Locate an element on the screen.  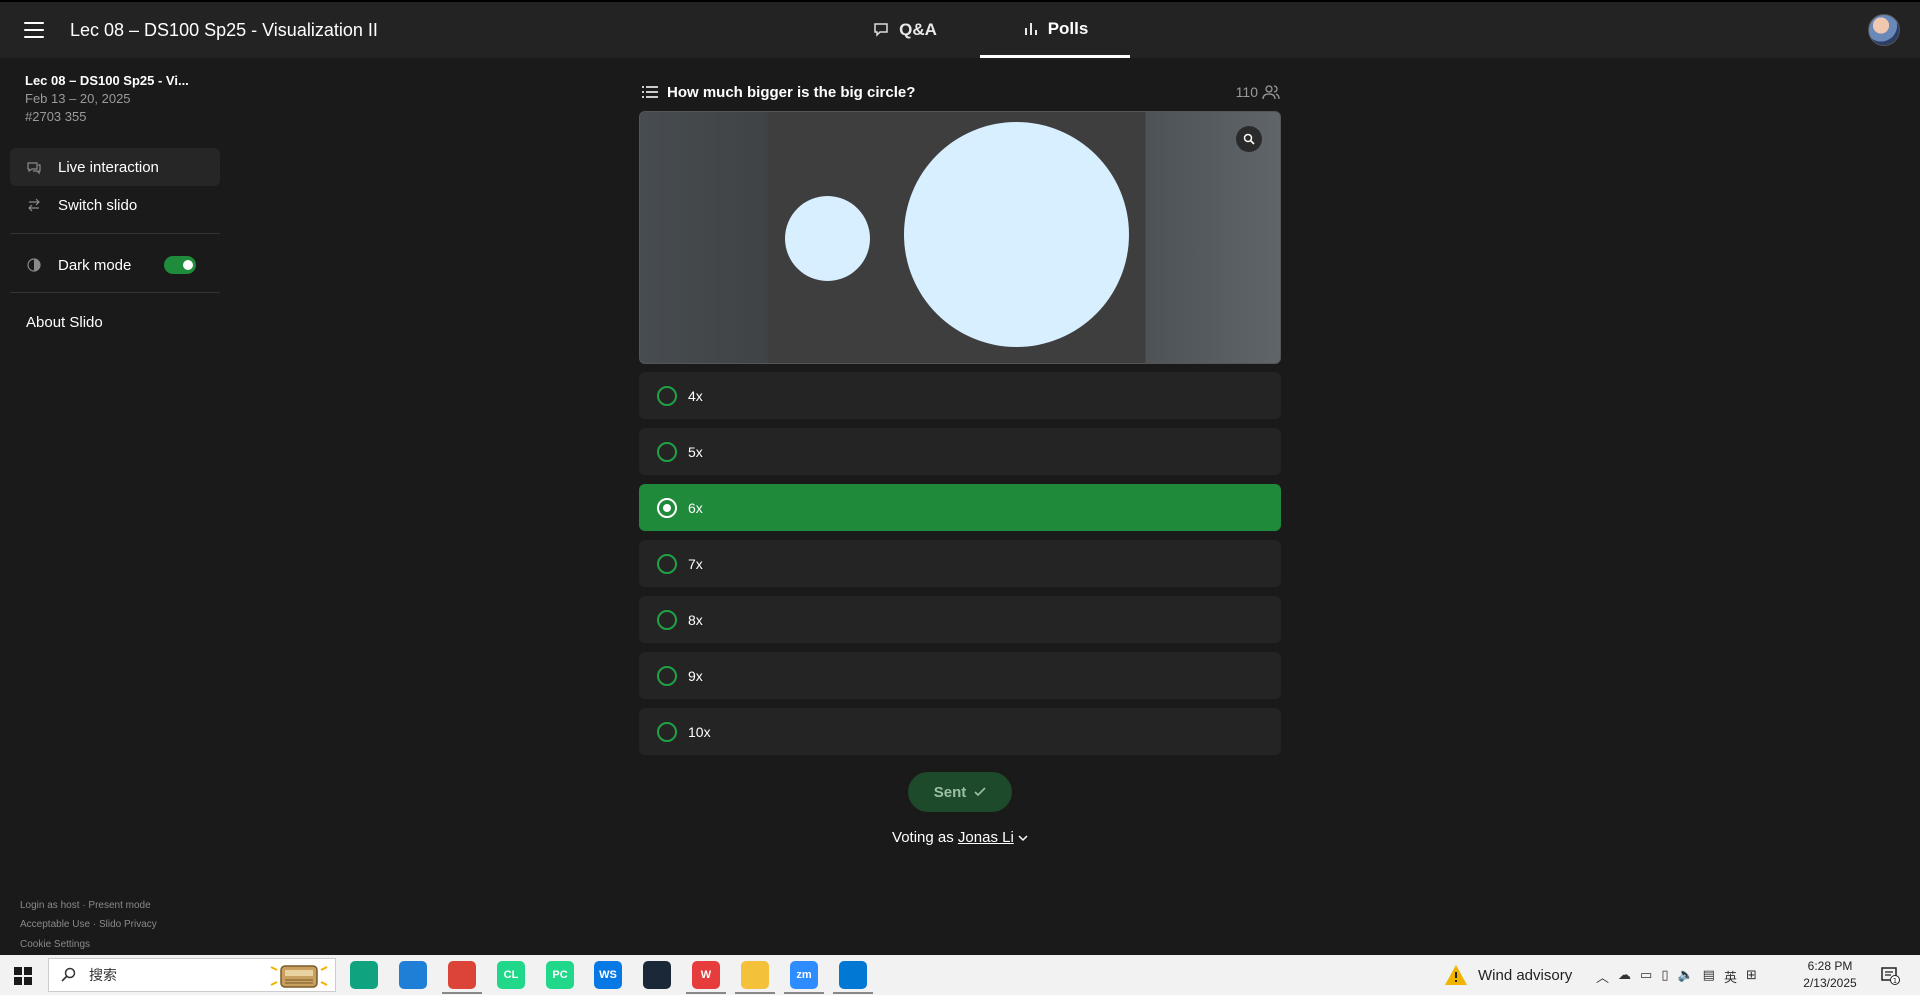
voting-as: Voting as Jonas Li is located at coordinates (960, 837).